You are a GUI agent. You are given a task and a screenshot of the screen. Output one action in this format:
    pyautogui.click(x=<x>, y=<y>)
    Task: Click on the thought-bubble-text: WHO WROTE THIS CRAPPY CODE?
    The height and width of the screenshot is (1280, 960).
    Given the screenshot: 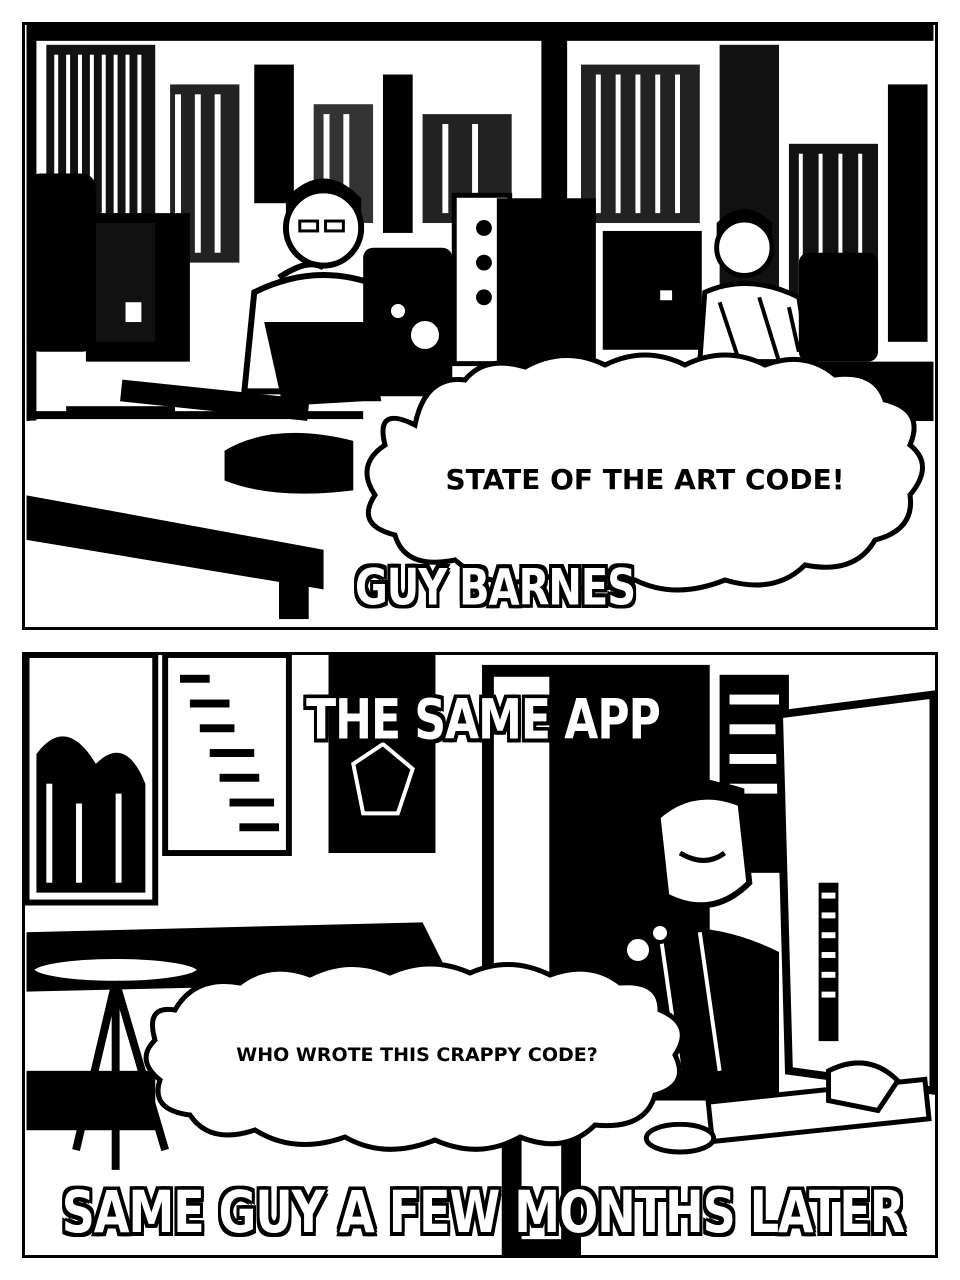 What is the action you would take?
    pyautogui.click(x=417, y=1055)
    